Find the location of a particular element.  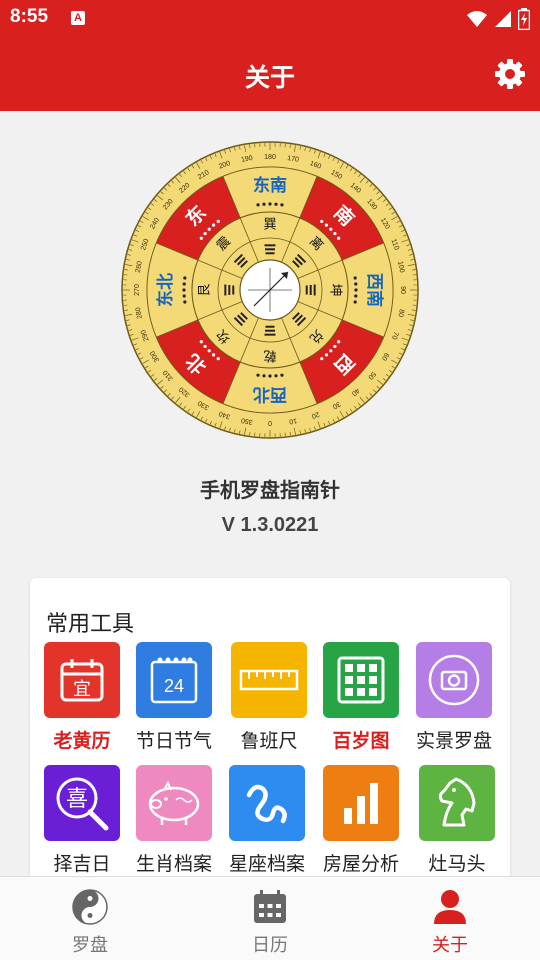

nav-item-about: 关于 is located at coordinates (450, 922).